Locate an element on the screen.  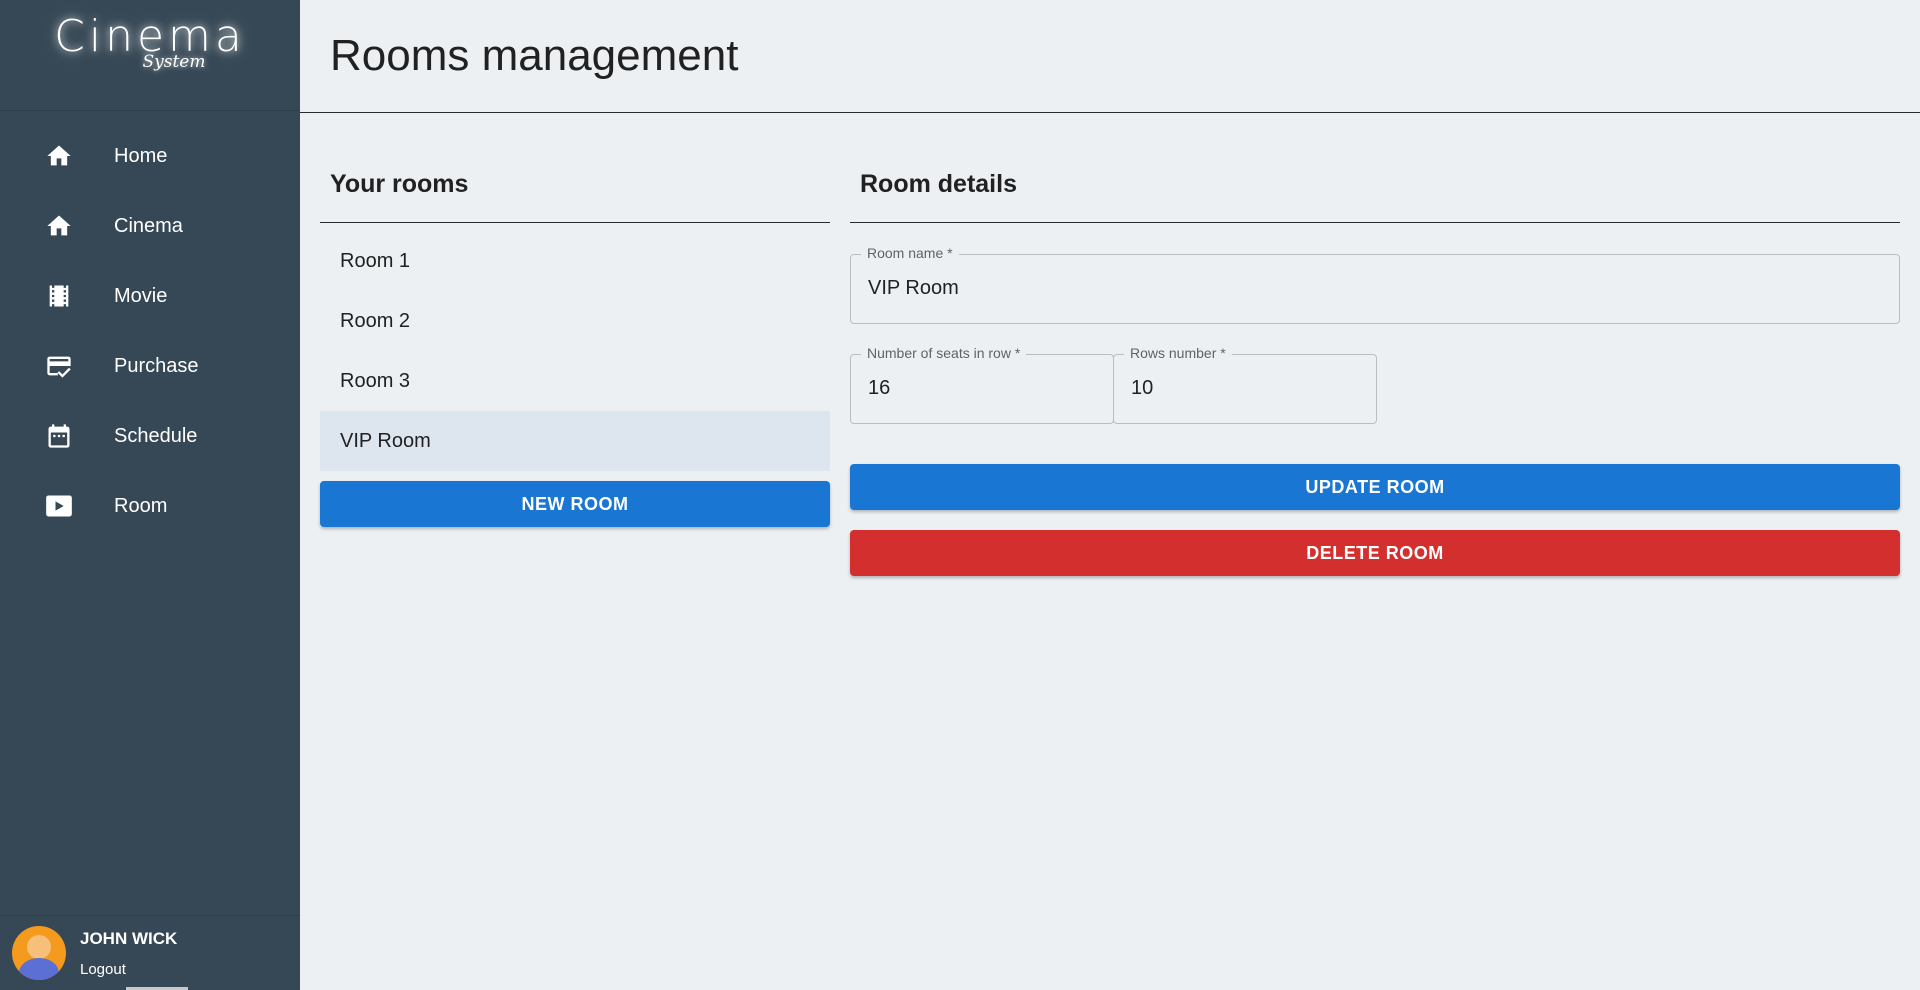
new-room-button: NEW ROOM is located at coordinates (575, 504).